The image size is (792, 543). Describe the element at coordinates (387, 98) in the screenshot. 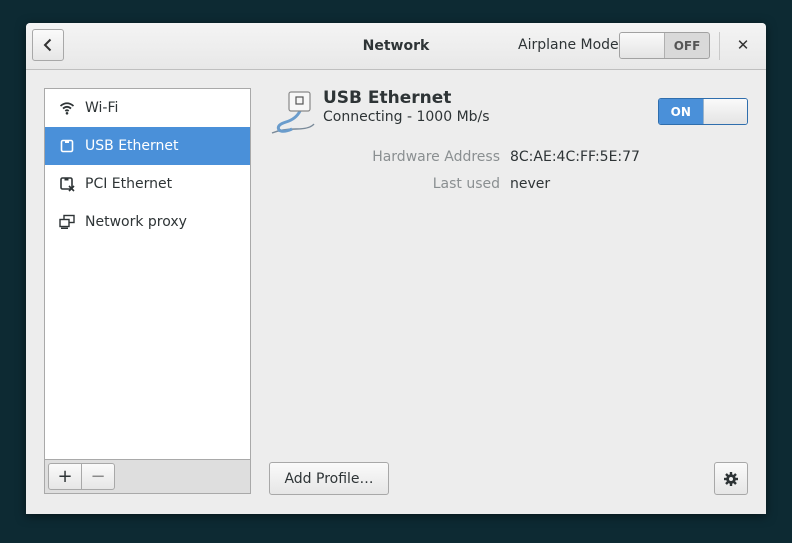

I see `device-name: USB Ethernet` at that location.